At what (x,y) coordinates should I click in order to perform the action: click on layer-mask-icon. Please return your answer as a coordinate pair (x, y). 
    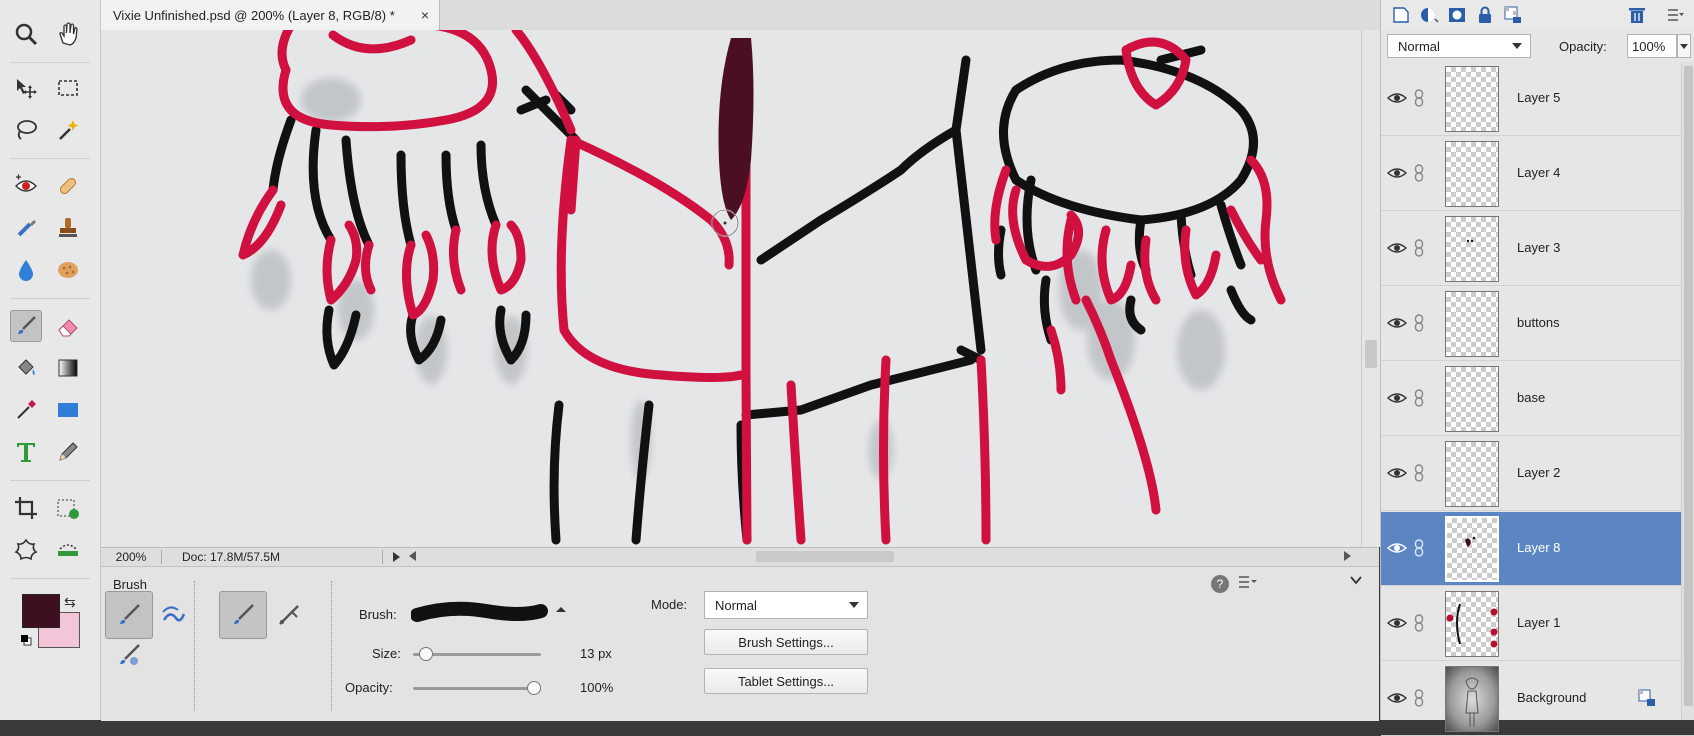
    Looking at the image, I should click on (1457, 15).